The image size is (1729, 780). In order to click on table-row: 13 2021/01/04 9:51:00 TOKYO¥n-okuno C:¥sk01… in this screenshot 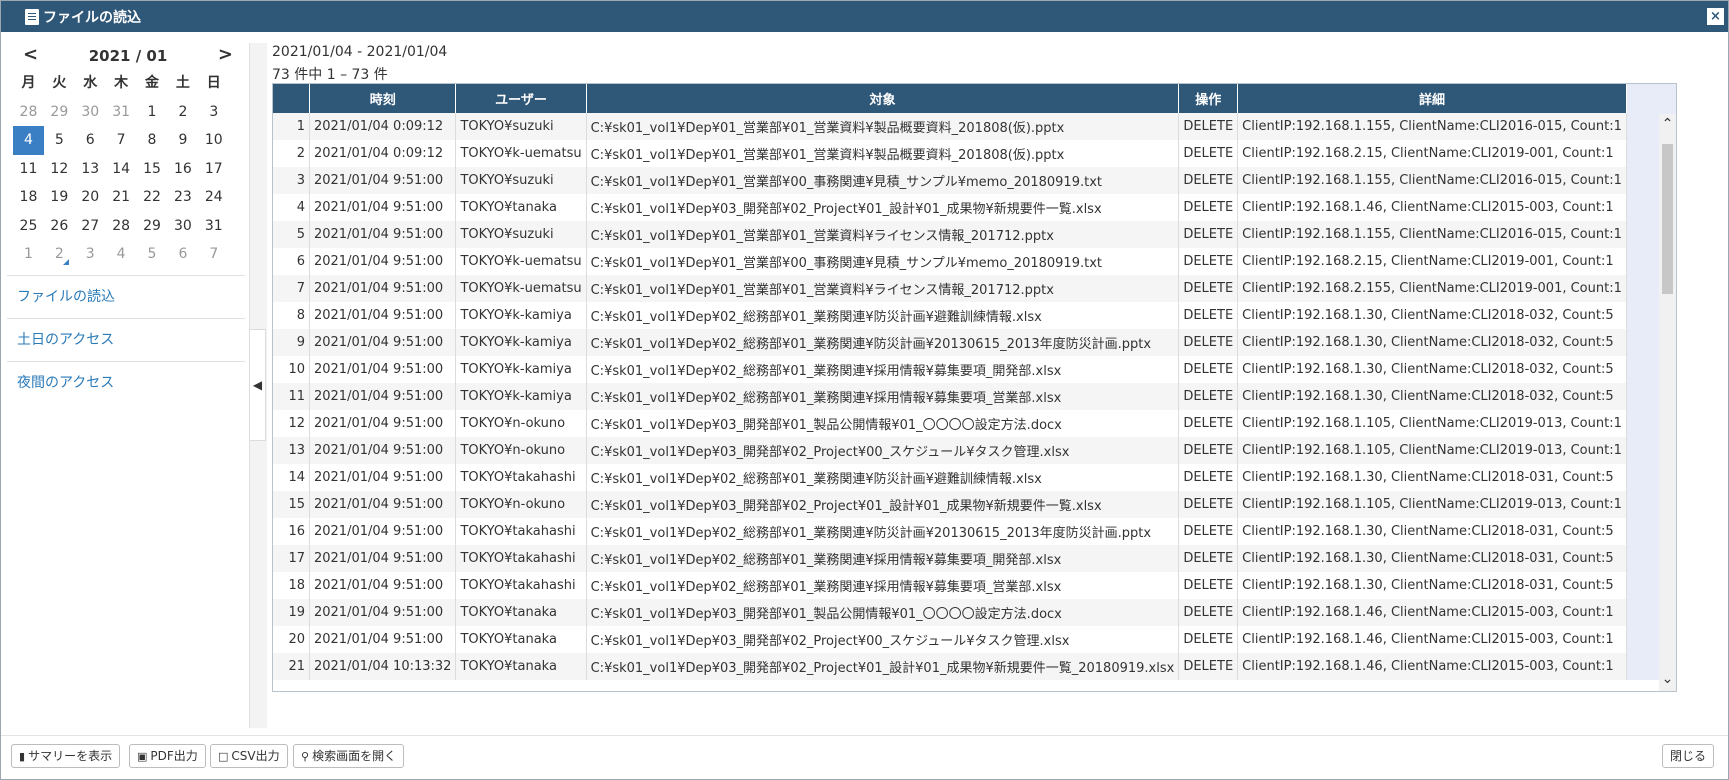, I will do `click(974, 450)`.